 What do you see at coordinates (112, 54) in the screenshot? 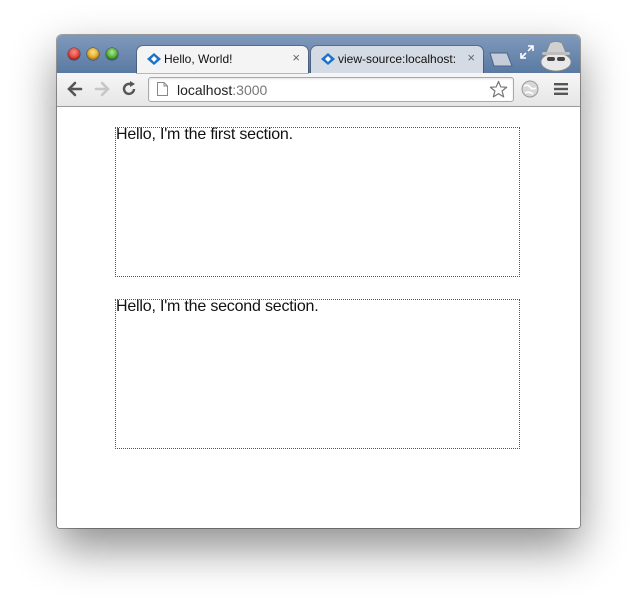
I see `maximize-window-button` at bounding box center [112, 54].